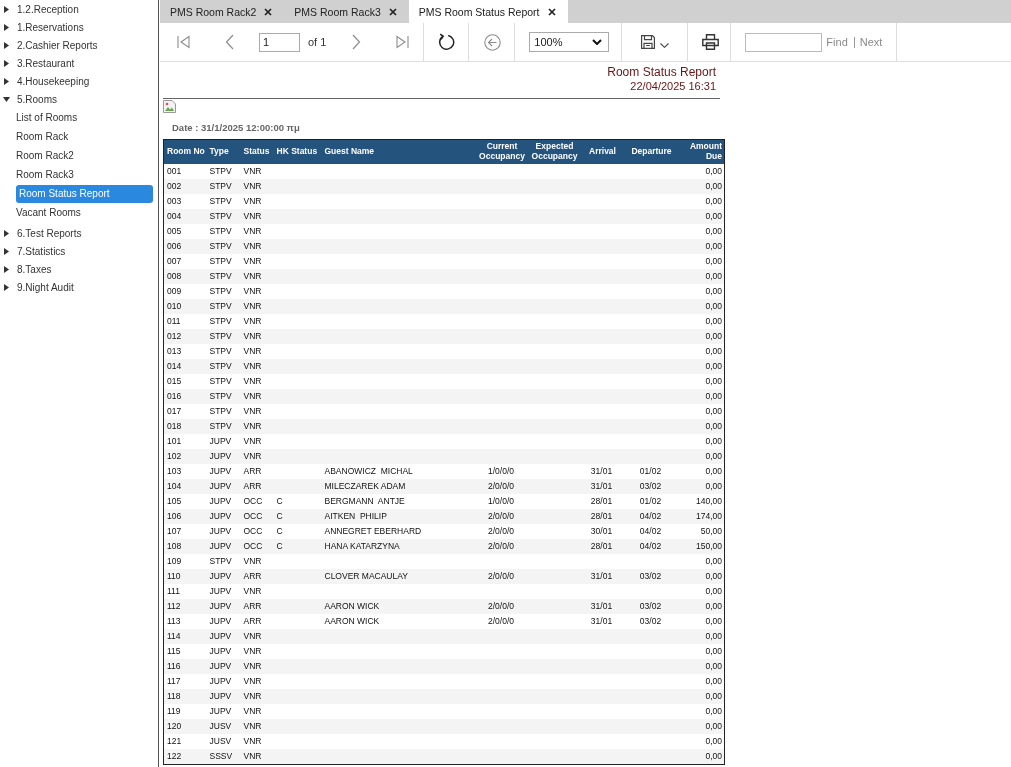 The image size is (1011, 767). I want to click on nav-item: Room Rack2, so click(45, 155).